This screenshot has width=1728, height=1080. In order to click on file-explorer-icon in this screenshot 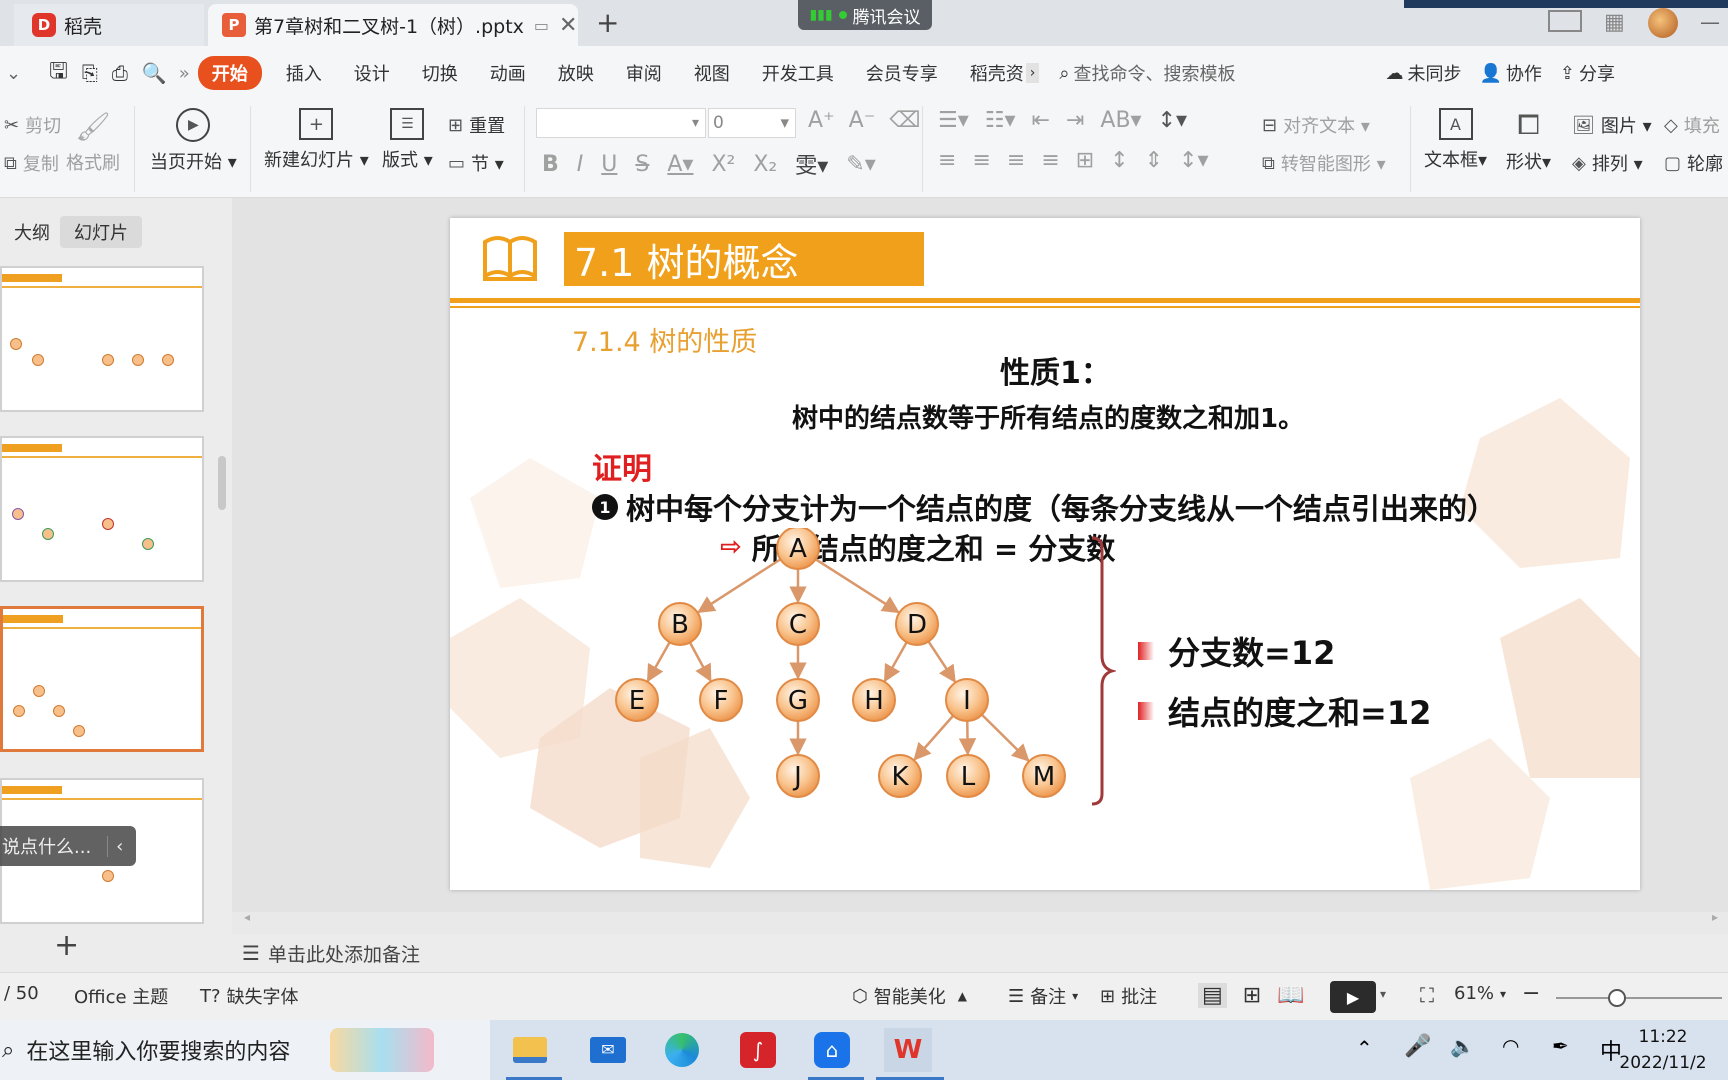, I will do `click(530, 1050)`.